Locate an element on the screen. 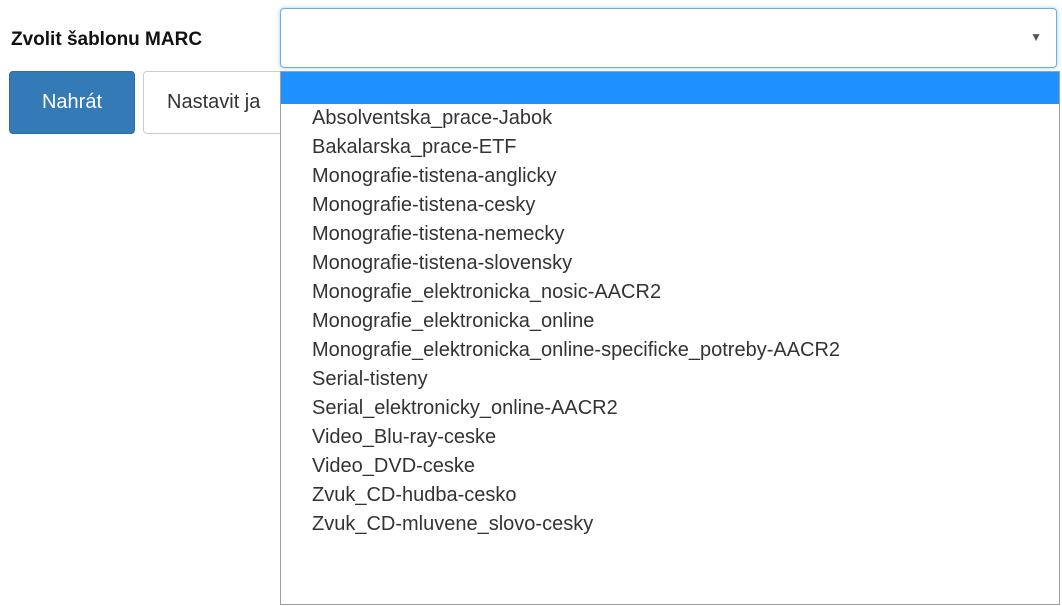 The height and width of the screenshot is (606, 1062). dropdown-option: Monografie_elektronicka_online is located at coordinates (670, 321).